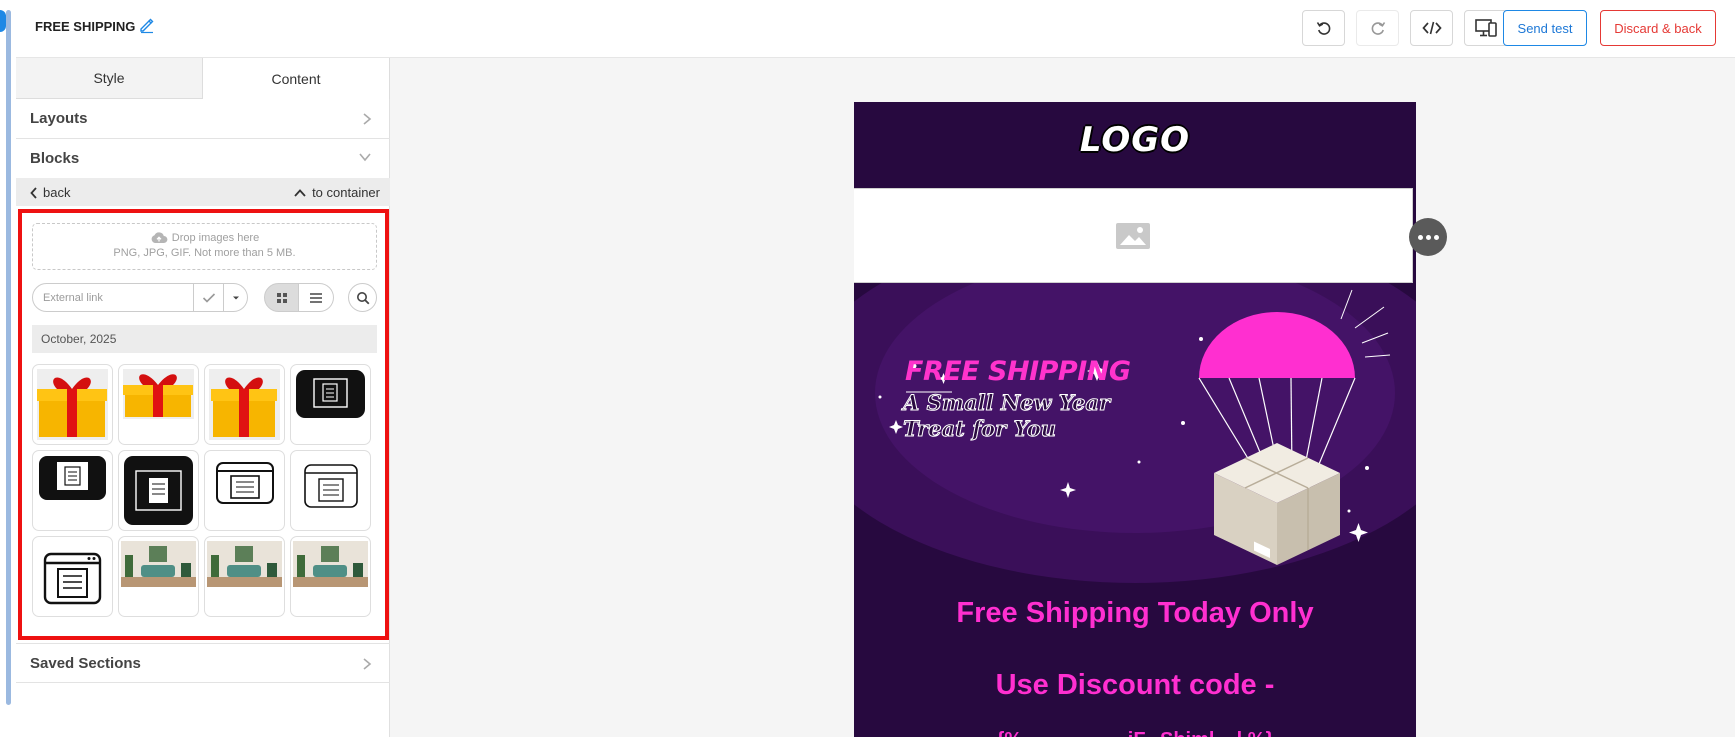  I want to click on template-title: FREE SHIPPING, so click(85, 26).